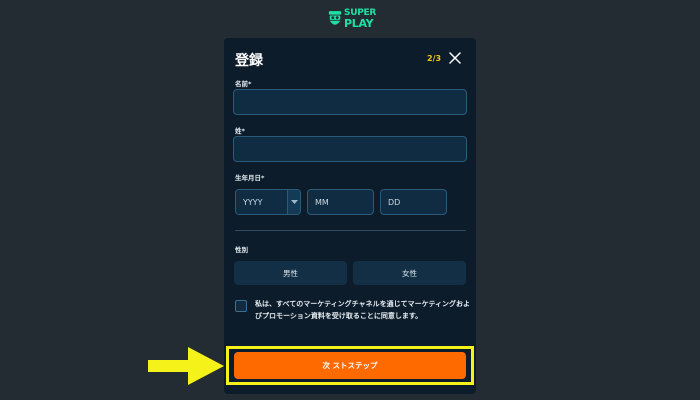 This screenshot has height=400, width=700. Describe the element at coordinates (241, 306) in the screenshot. I see `marketing-consent-checkbox` at that location.